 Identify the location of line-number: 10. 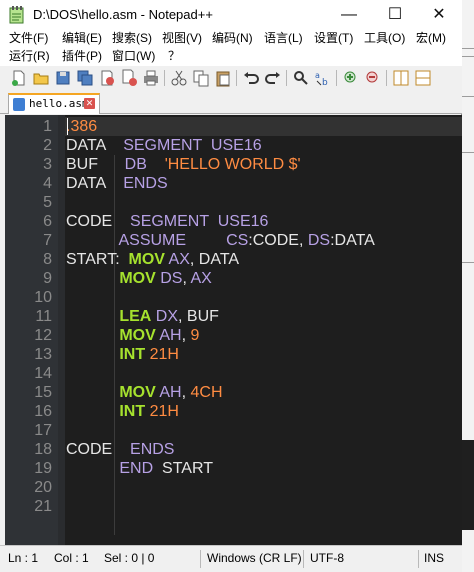
(28, 297).